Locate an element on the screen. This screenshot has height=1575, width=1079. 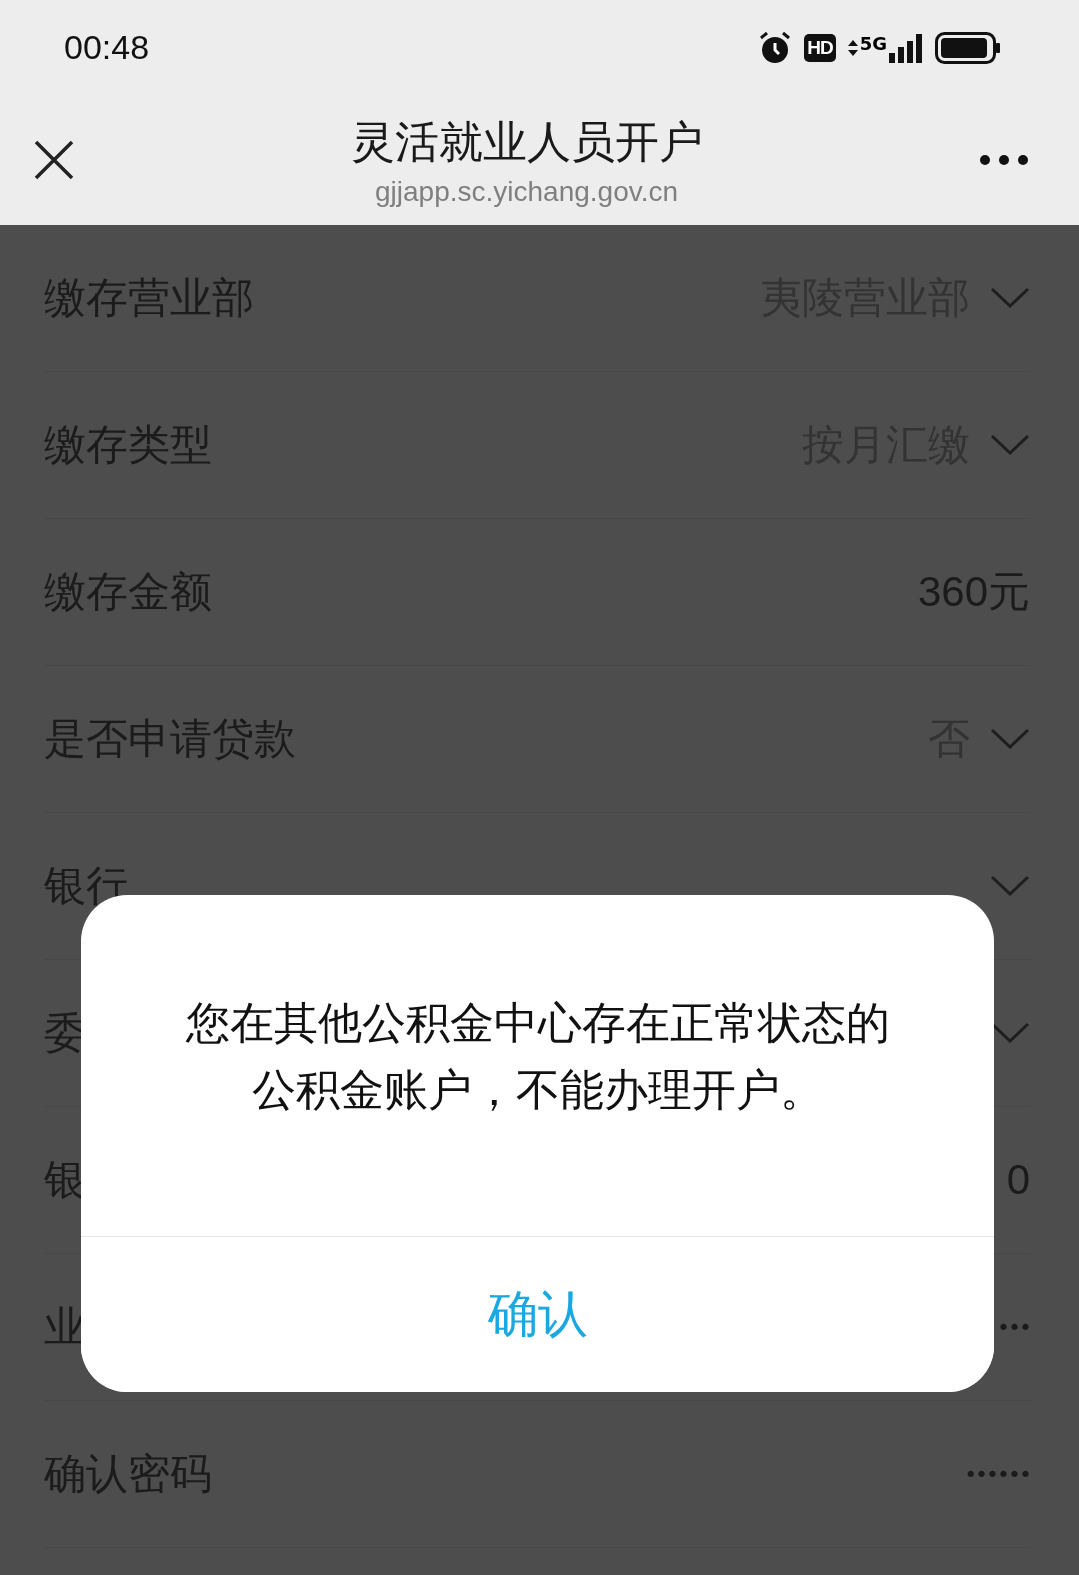
hd-badge: HD is located at coordinates (820, 47).